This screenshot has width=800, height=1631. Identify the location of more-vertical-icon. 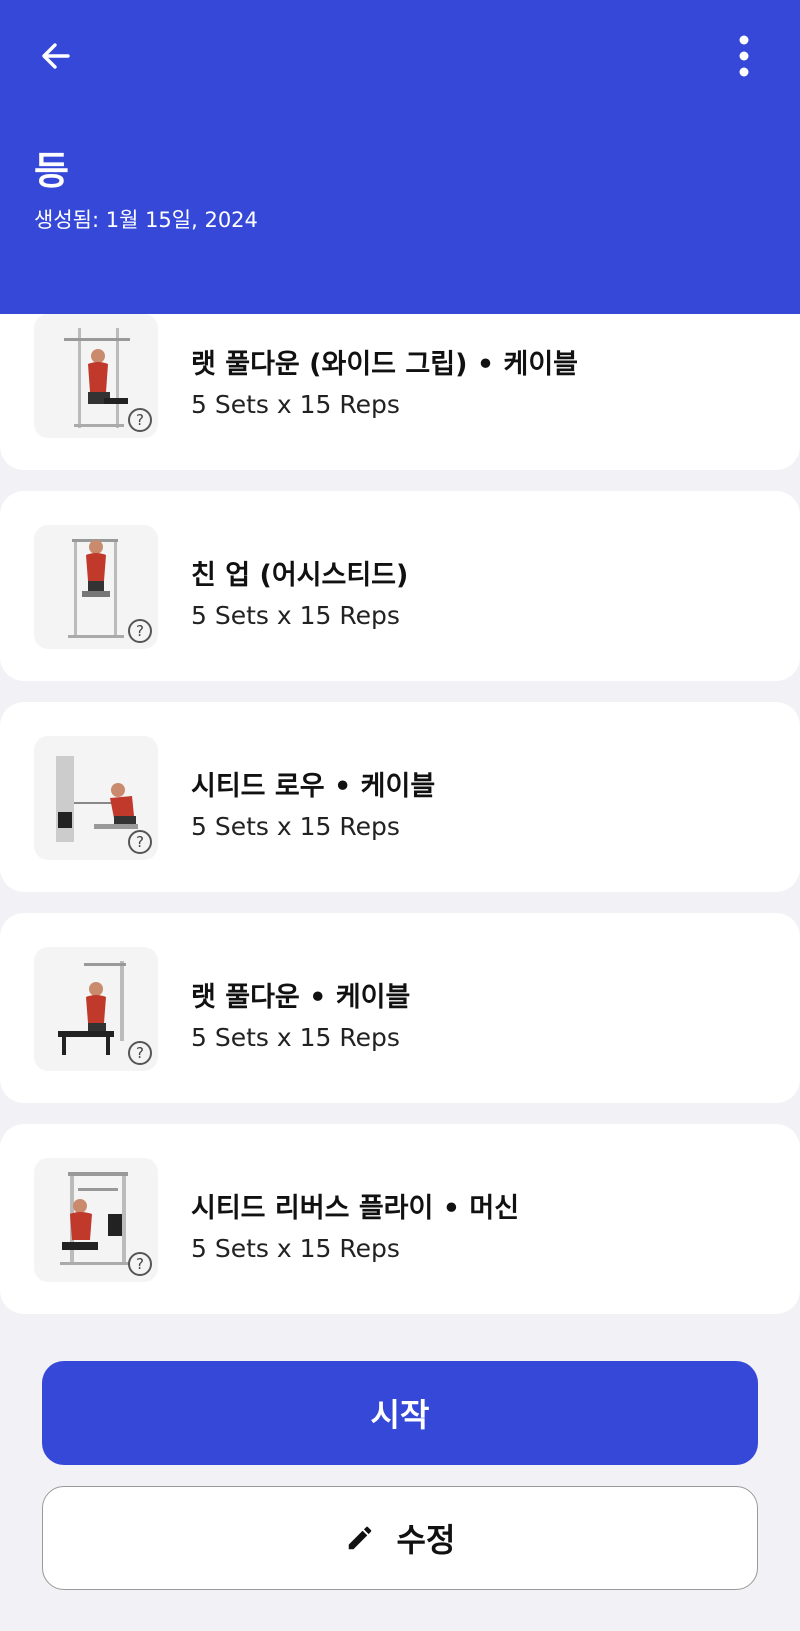
(744, 56).